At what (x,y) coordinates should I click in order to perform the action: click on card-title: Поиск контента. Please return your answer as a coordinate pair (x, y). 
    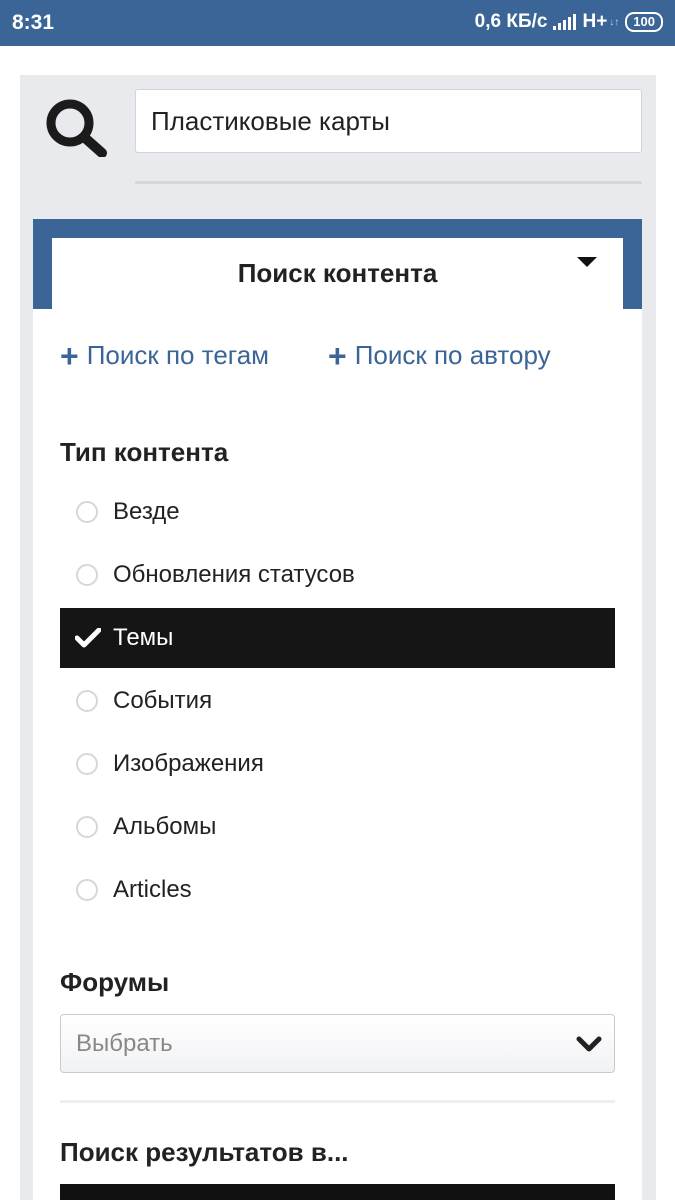
    Looking at the image, I should click on (337, 273).